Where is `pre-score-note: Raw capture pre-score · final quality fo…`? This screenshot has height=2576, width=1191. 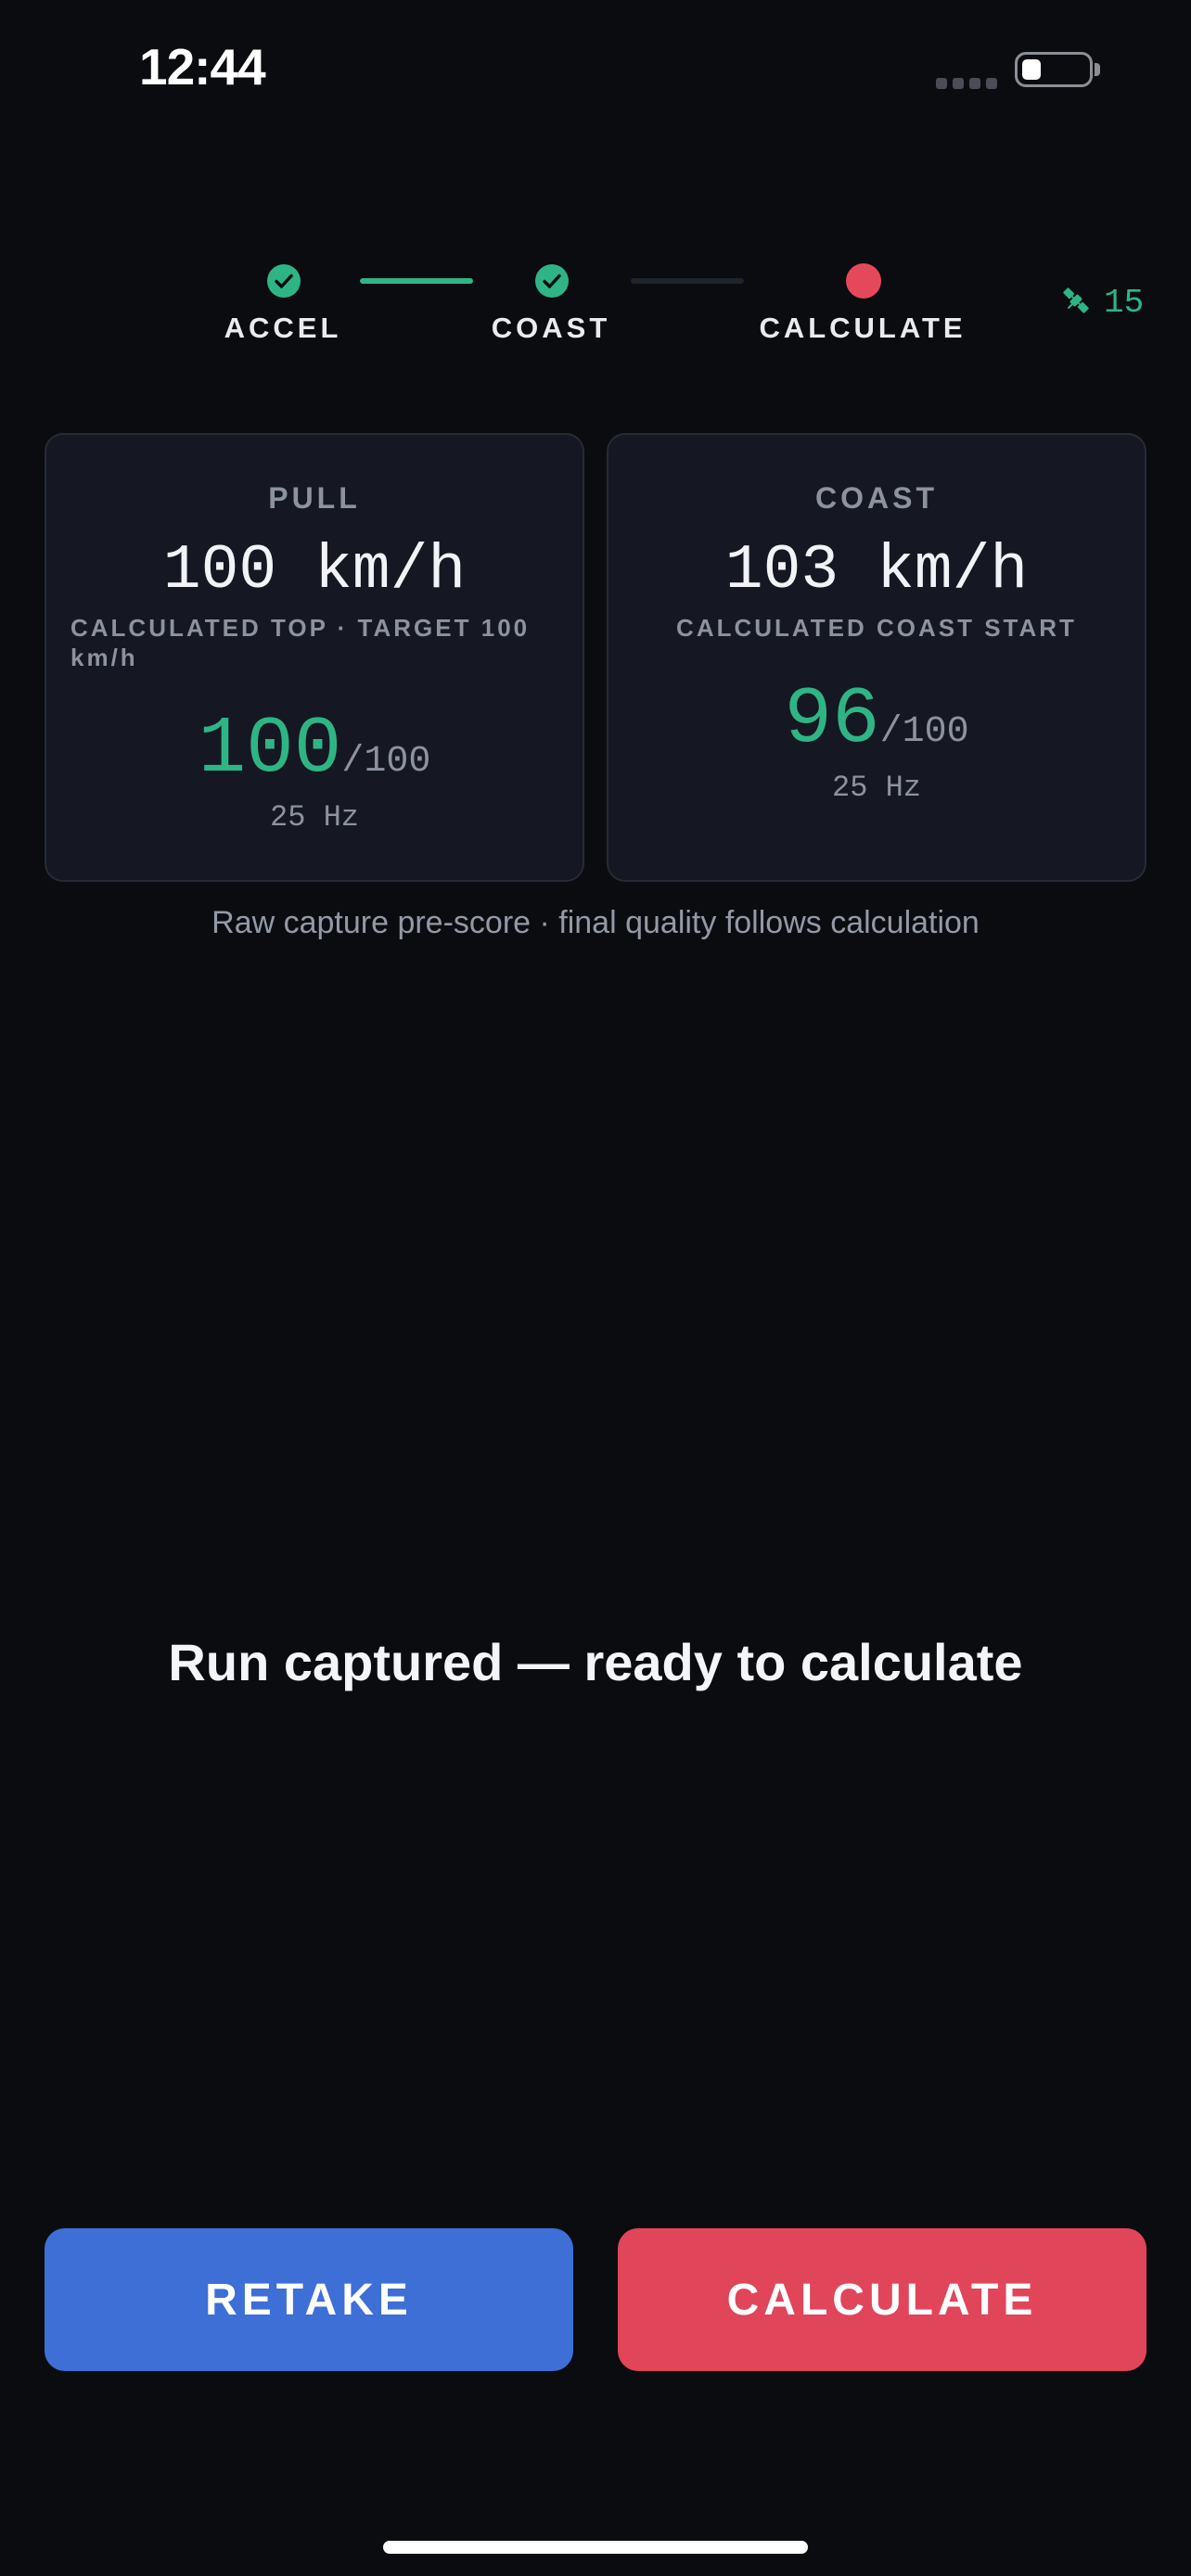 pre-score-note: Raw capture pre-score · final quality fo… is located at coordinates (595, 923).